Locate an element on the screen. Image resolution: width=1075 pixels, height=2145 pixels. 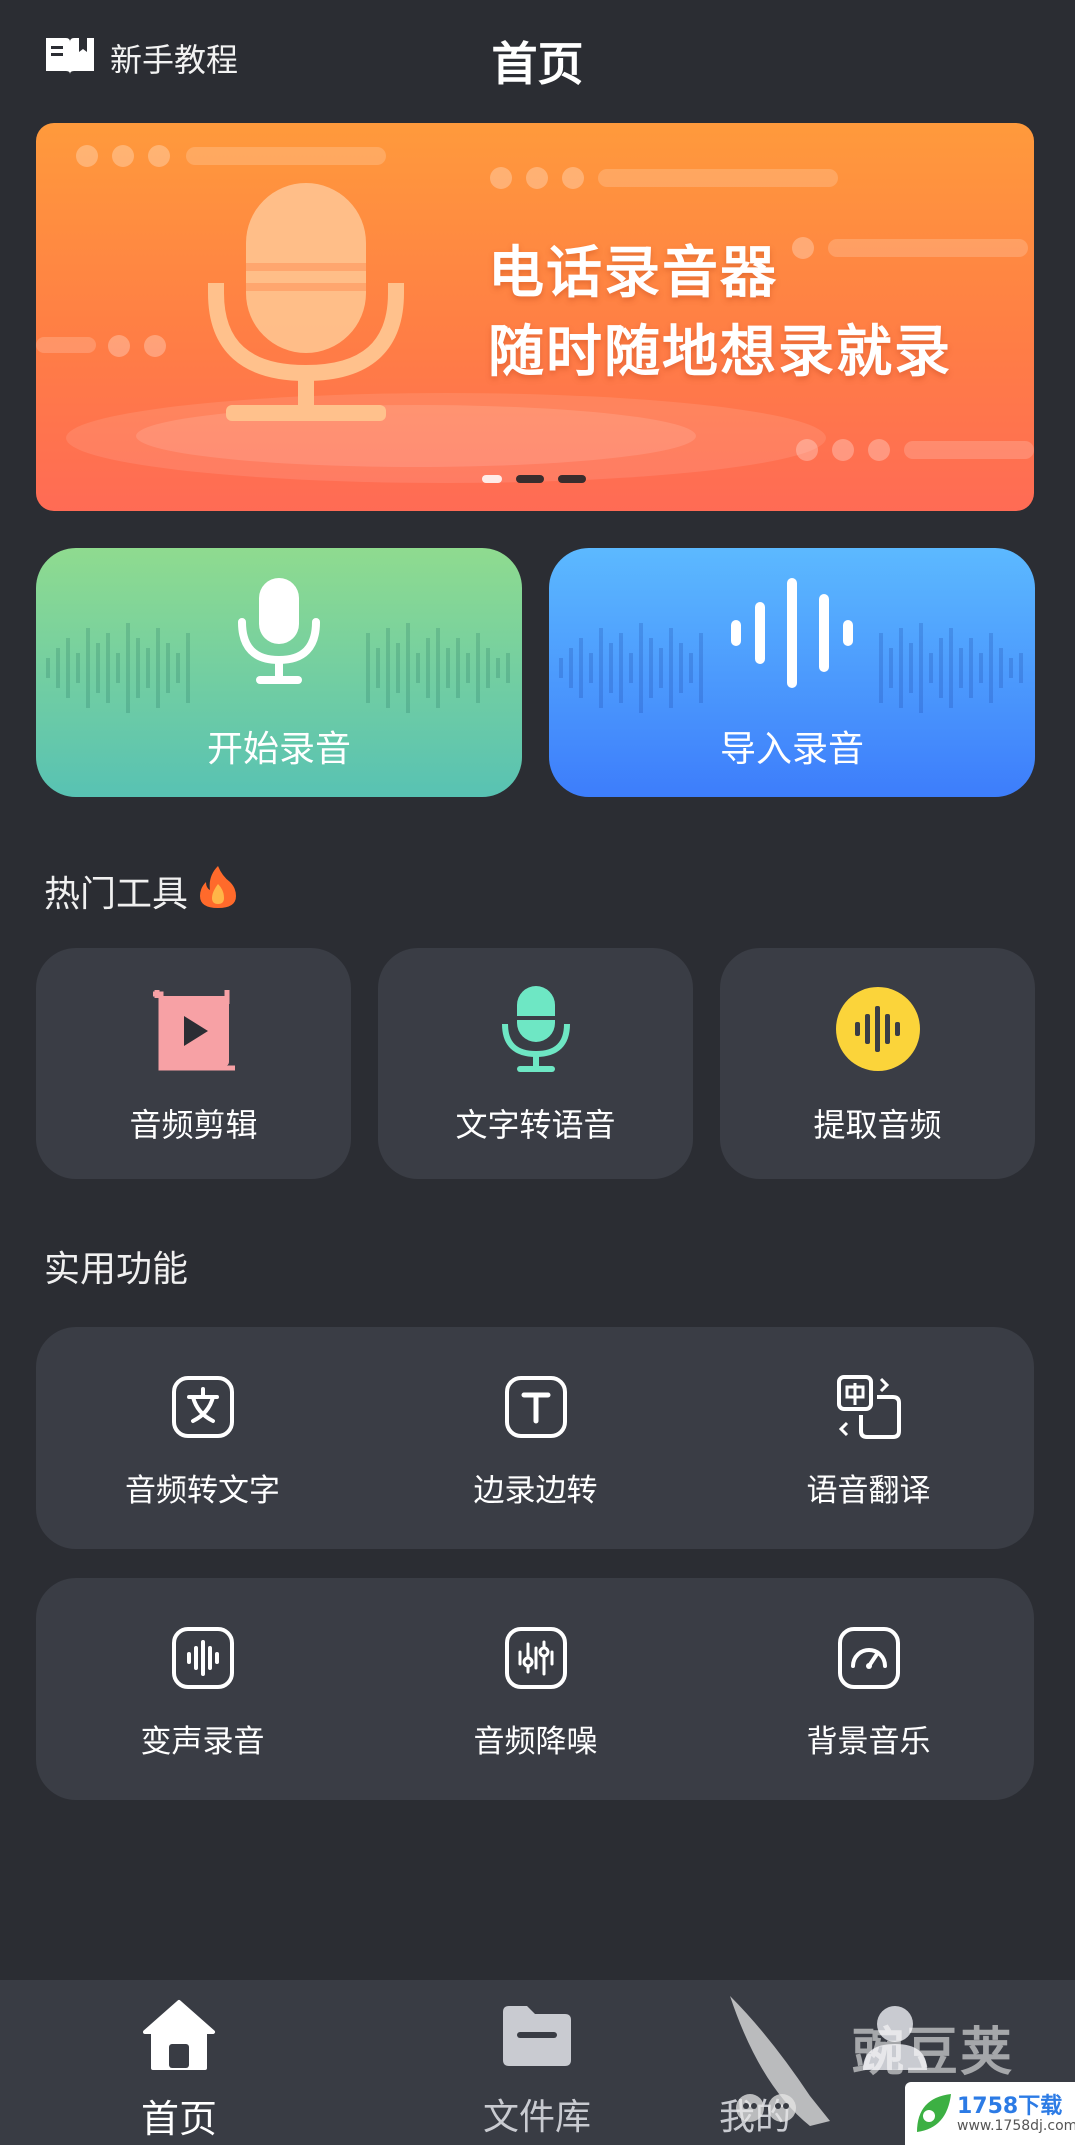
tts-mic-icon is located at coordinates (535, 1031).